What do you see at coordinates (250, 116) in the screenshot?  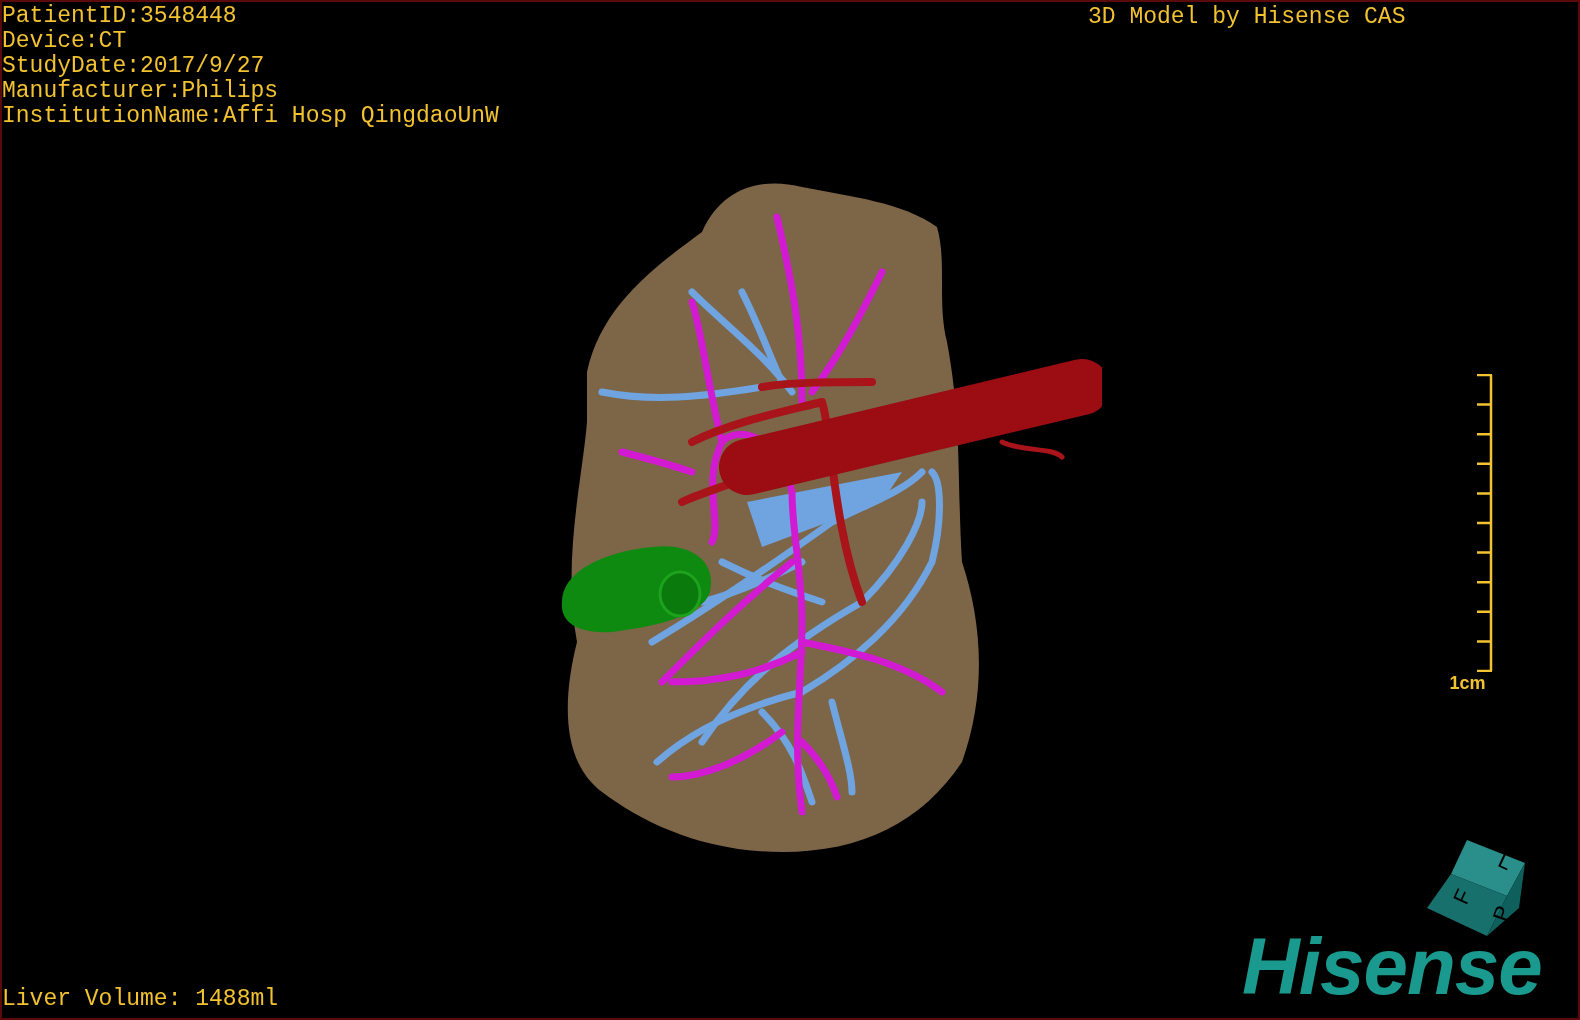 I see `info-line: InstitutionName:Affi Hosp QingdaoUnW` at bounding box center [250, 116].